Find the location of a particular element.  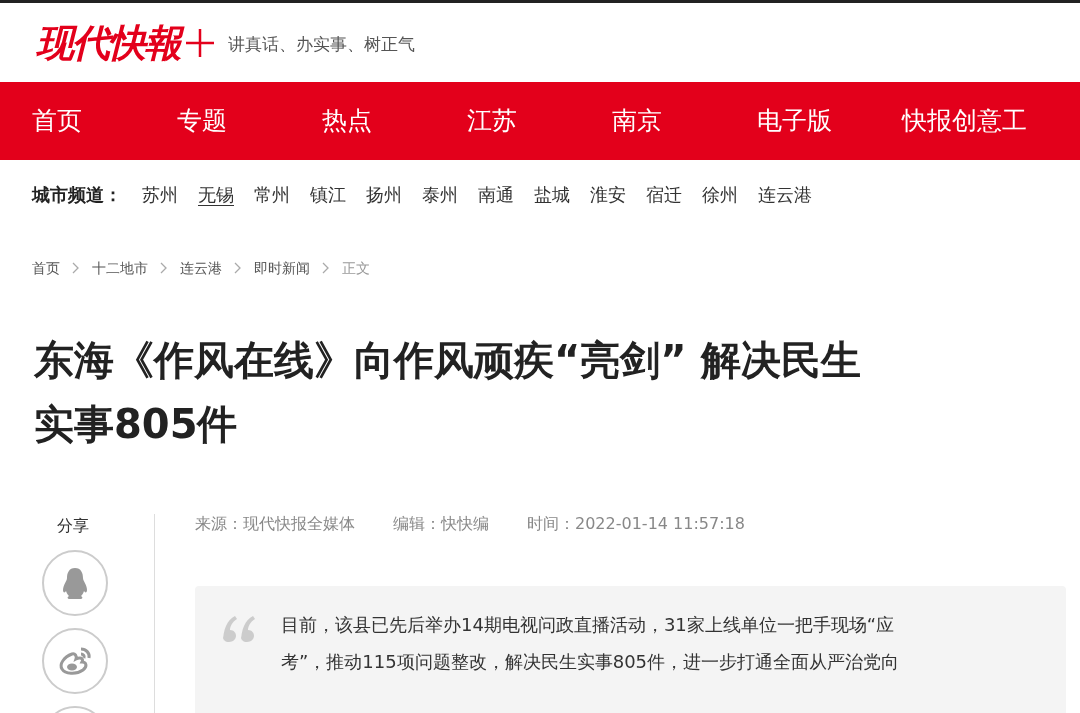

city-channel-label: 城市频道： is located at coordinates (77, 194).